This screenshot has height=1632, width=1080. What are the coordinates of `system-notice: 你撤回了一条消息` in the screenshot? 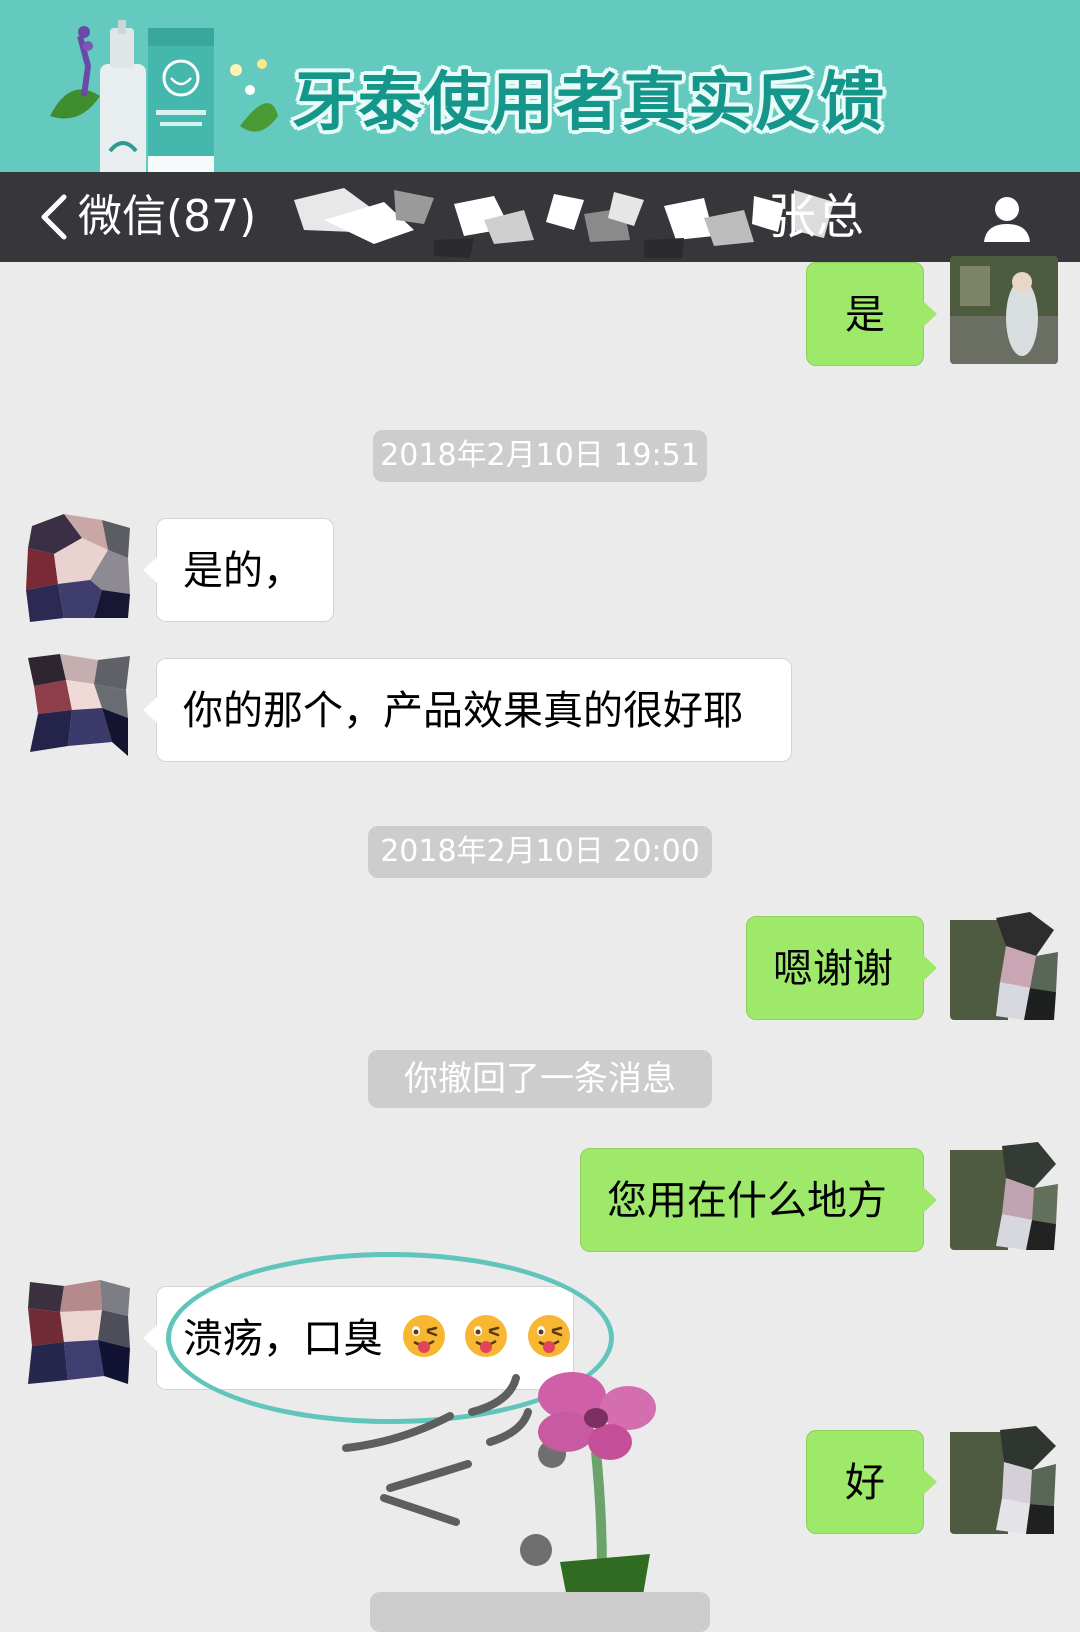 It's located at (540, 1079).